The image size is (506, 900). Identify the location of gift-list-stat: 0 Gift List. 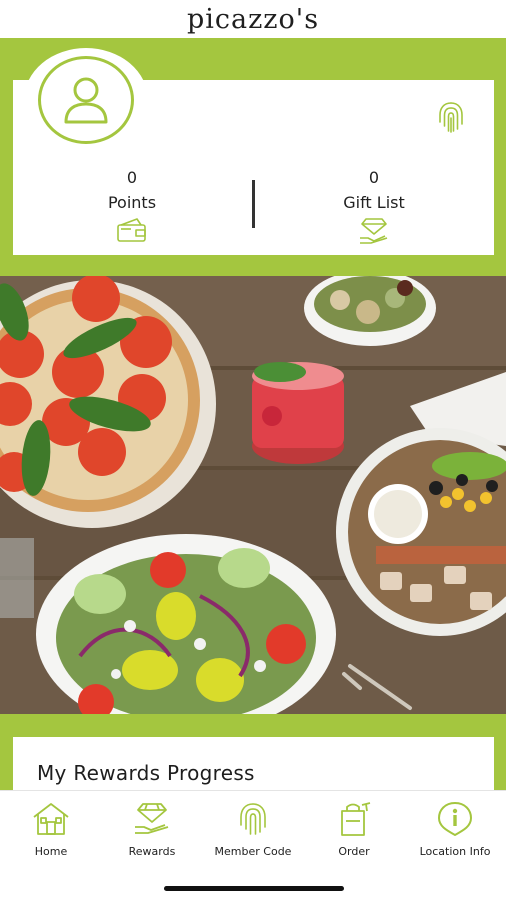
(374, 207).